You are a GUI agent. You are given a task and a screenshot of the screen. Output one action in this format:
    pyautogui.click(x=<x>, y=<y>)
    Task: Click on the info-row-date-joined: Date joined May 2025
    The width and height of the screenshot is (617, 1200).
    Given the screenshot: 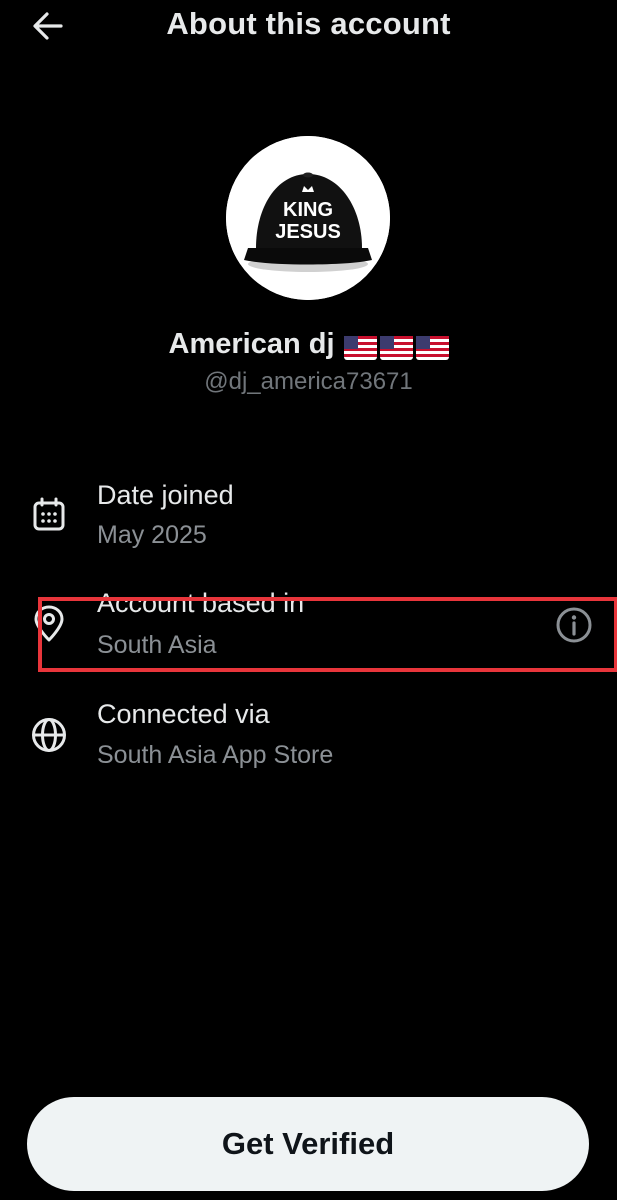 What is the action you would take?
    pyautogui.click(x=308, y=518)
    